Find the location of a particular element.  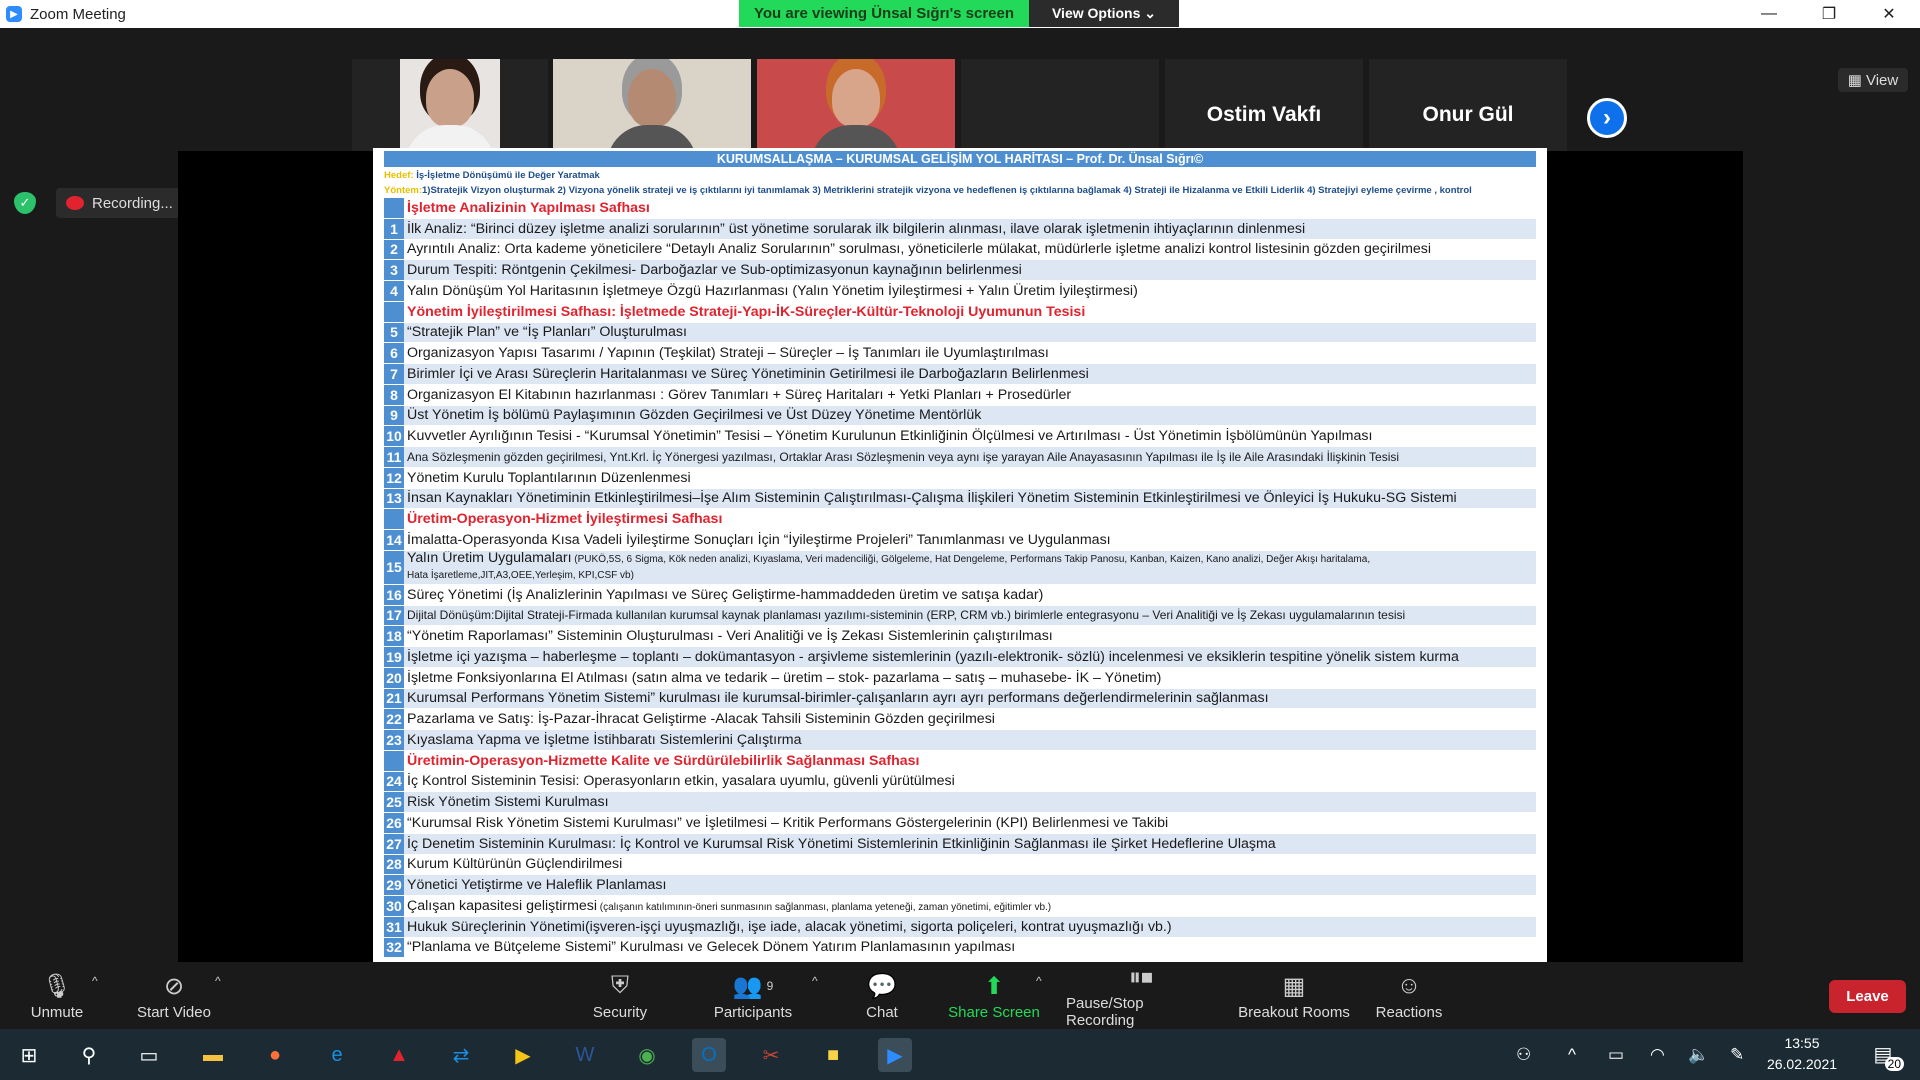

start-icon: ⊞ is located at coordinates (29, 1055).